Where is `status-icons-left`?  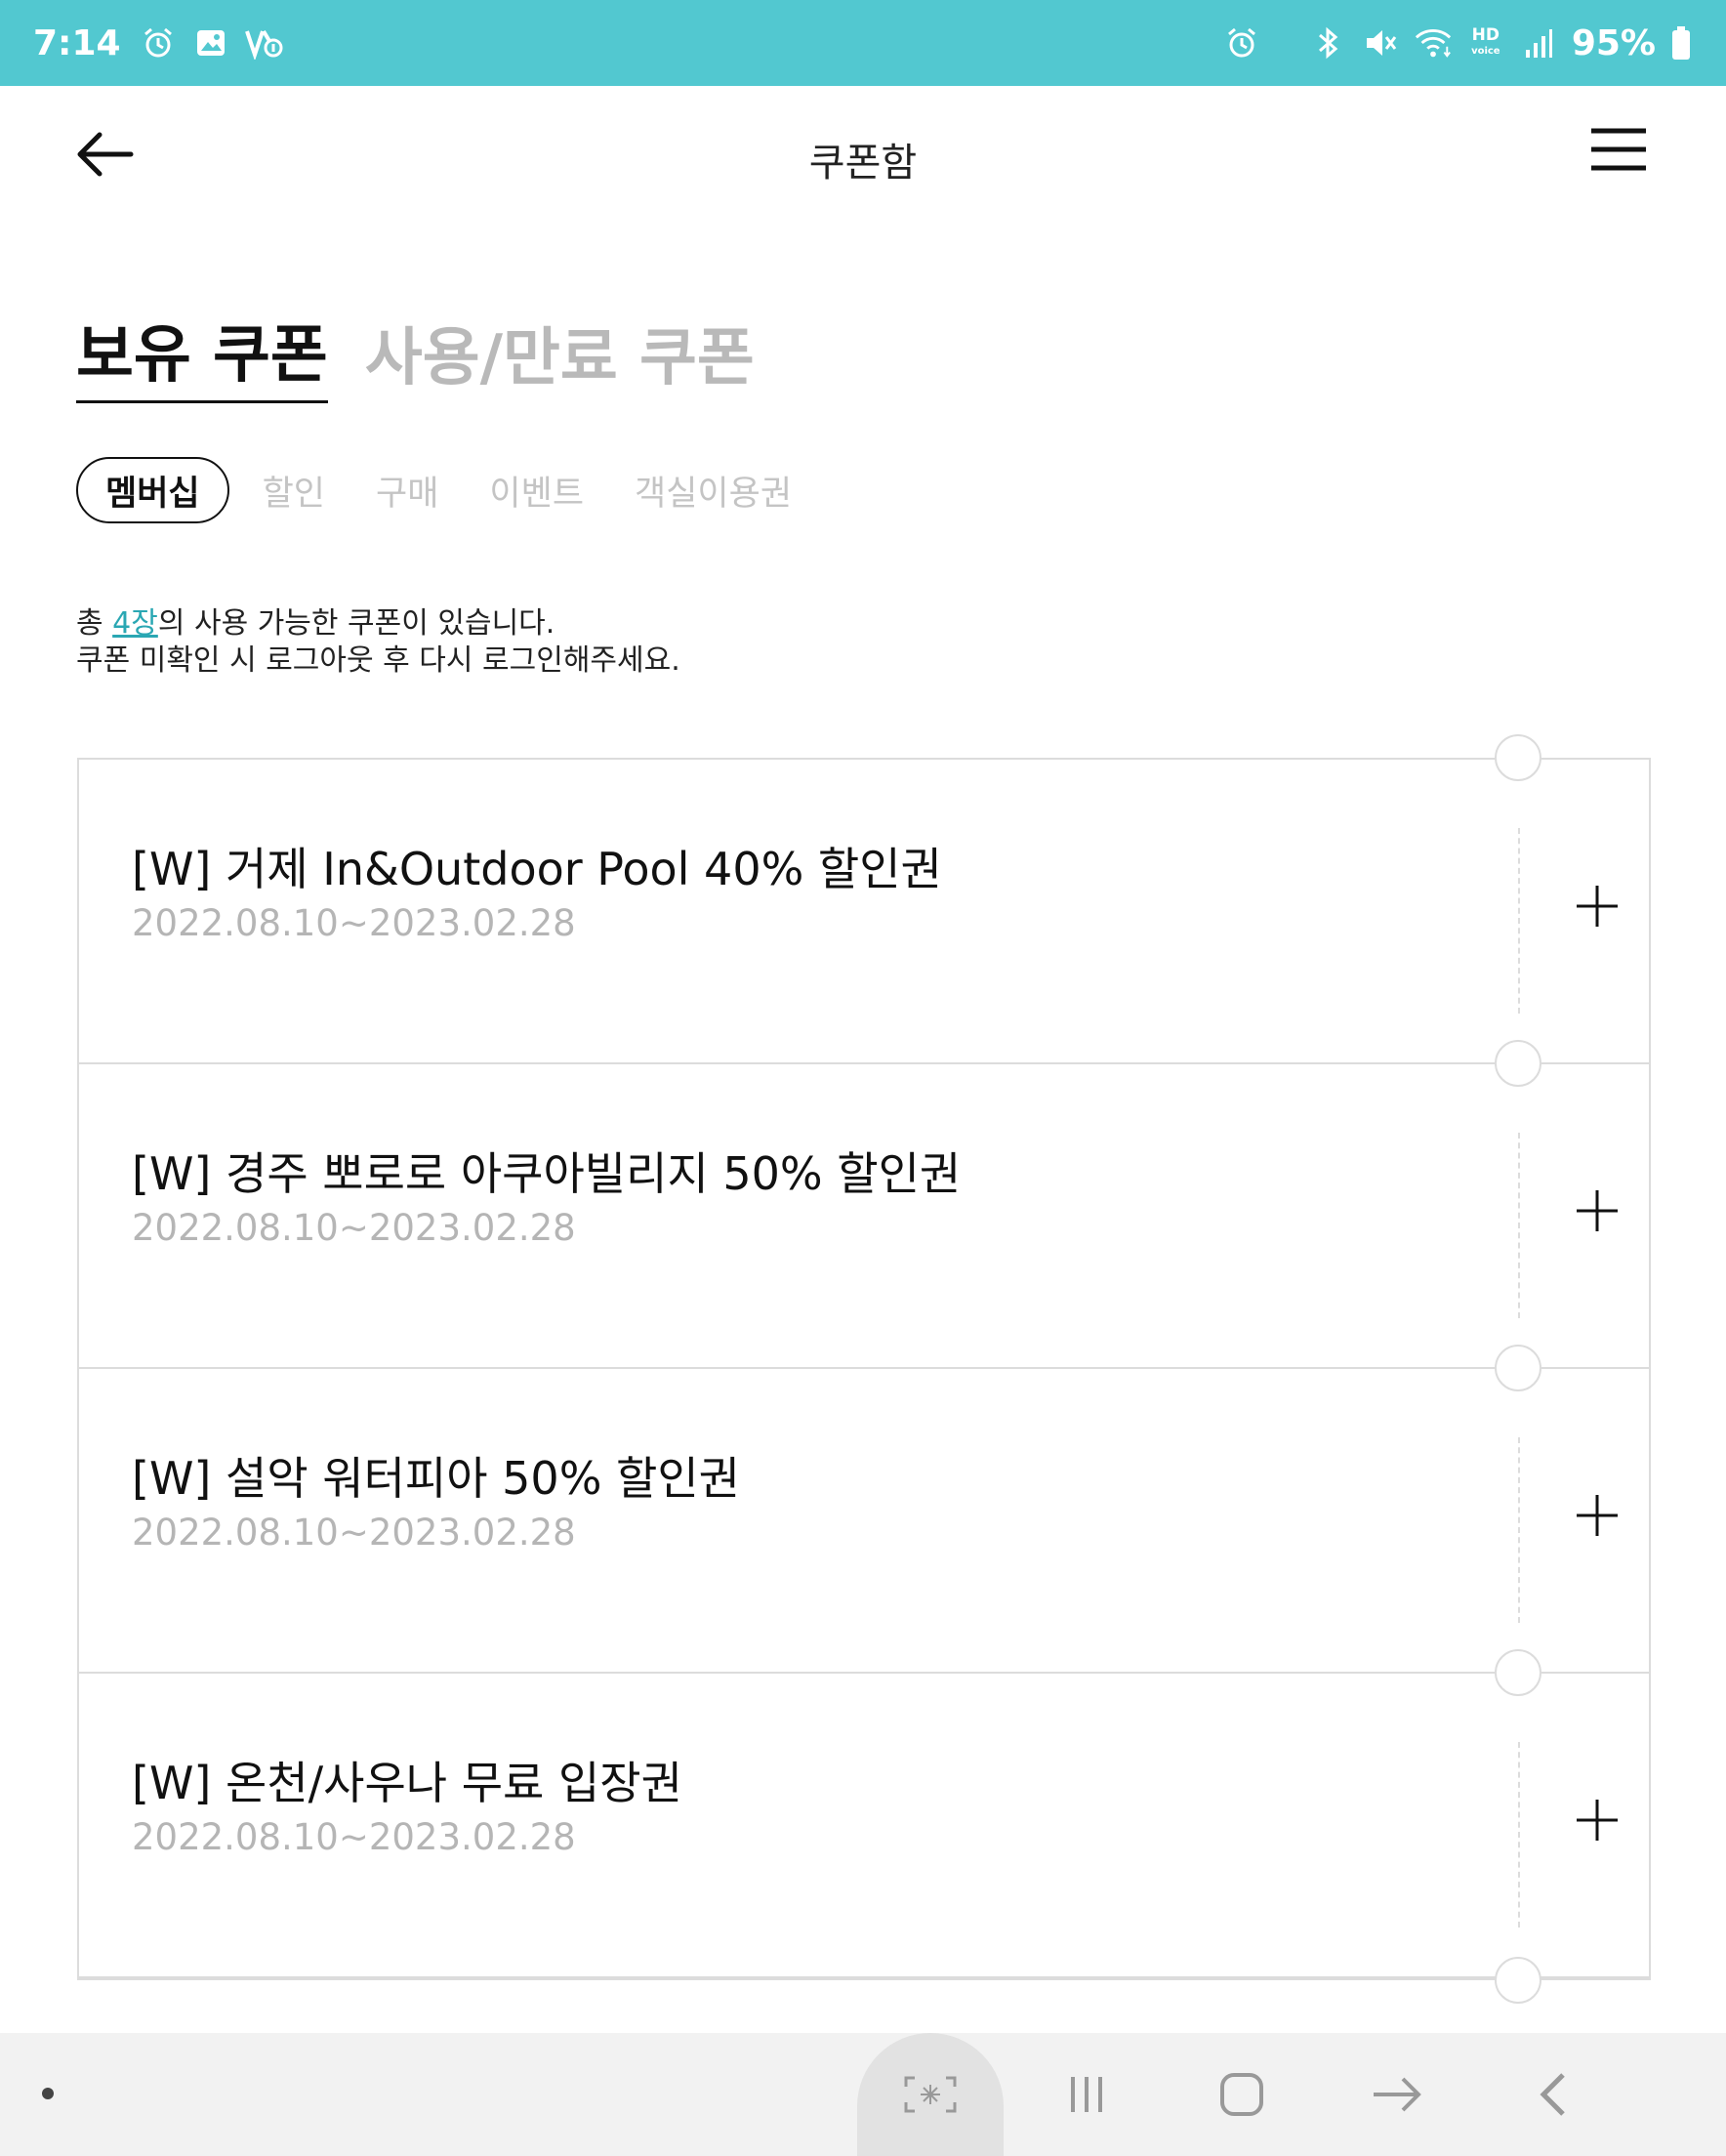
status-icons-left is located at coordinates (211, 43).